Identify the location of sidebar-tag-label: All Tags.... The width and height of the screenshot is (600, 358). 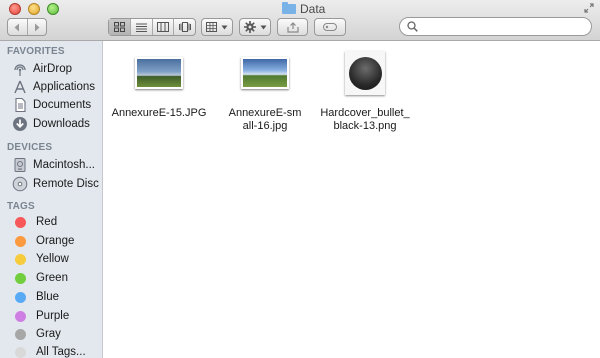
(61, 352).